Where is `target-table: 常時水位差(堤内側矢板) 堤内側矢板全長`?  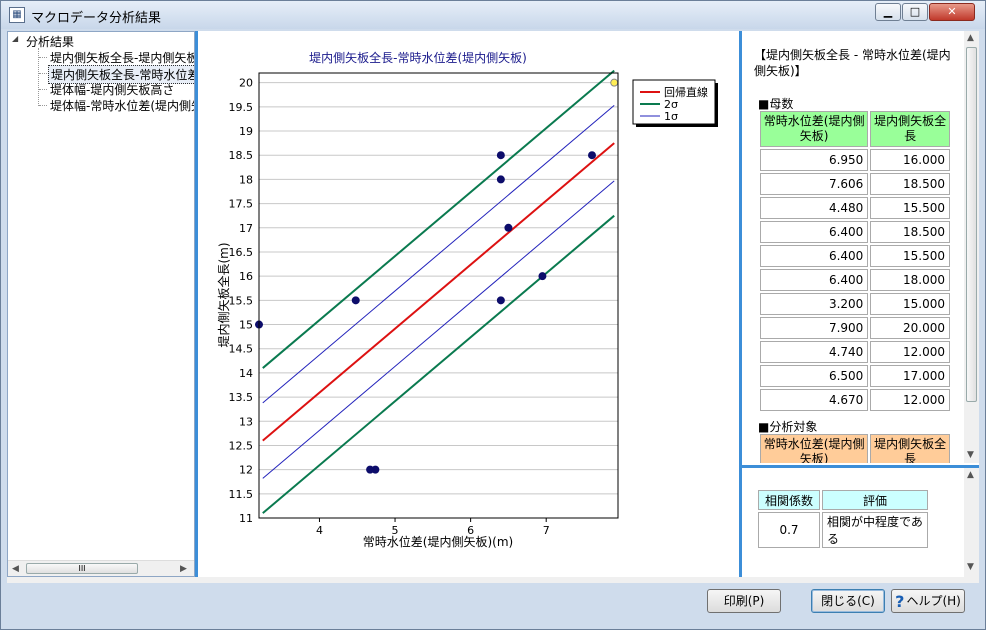
target-table: 常時水位差(堤内側矢板) 堤内側矢板全長 is located at coordinates (855, 447).